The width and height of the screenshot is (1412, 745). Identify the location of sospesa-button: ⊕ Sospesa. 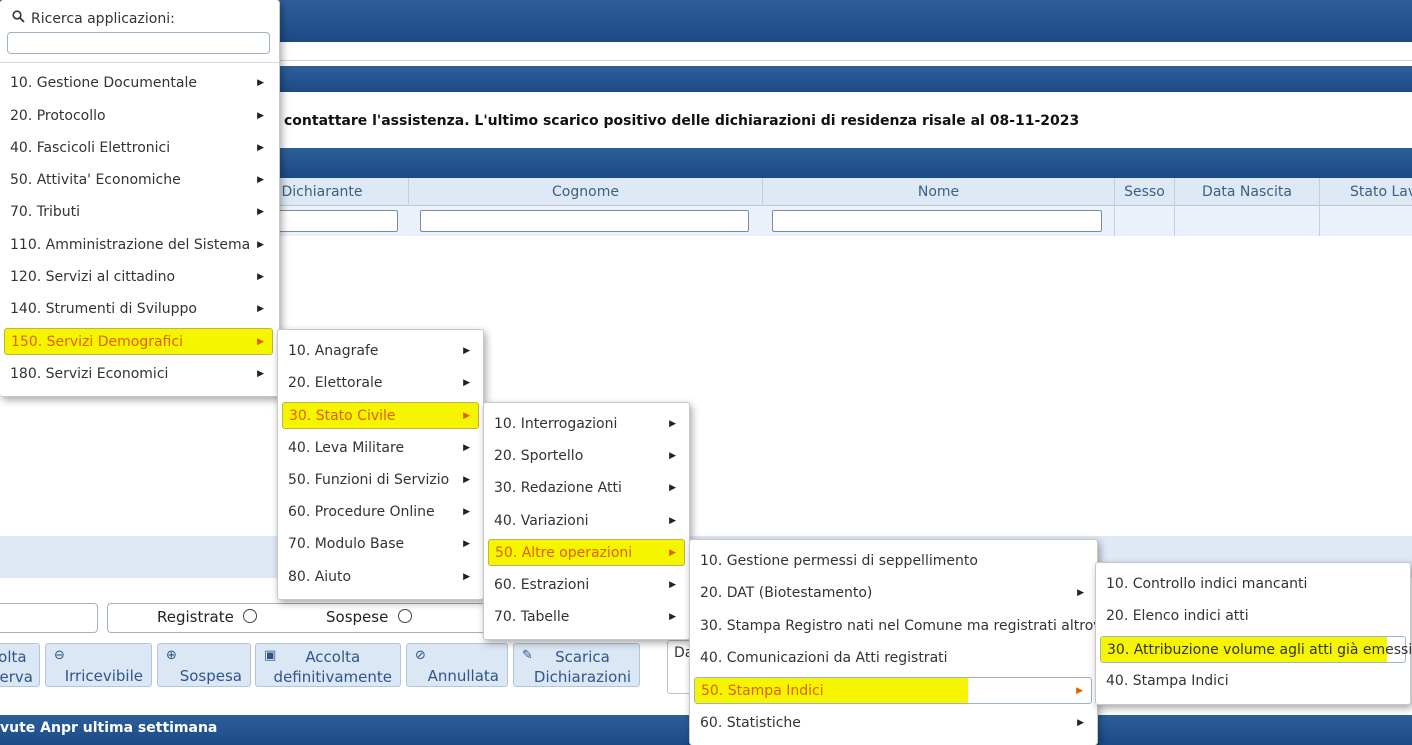
(204, 665).